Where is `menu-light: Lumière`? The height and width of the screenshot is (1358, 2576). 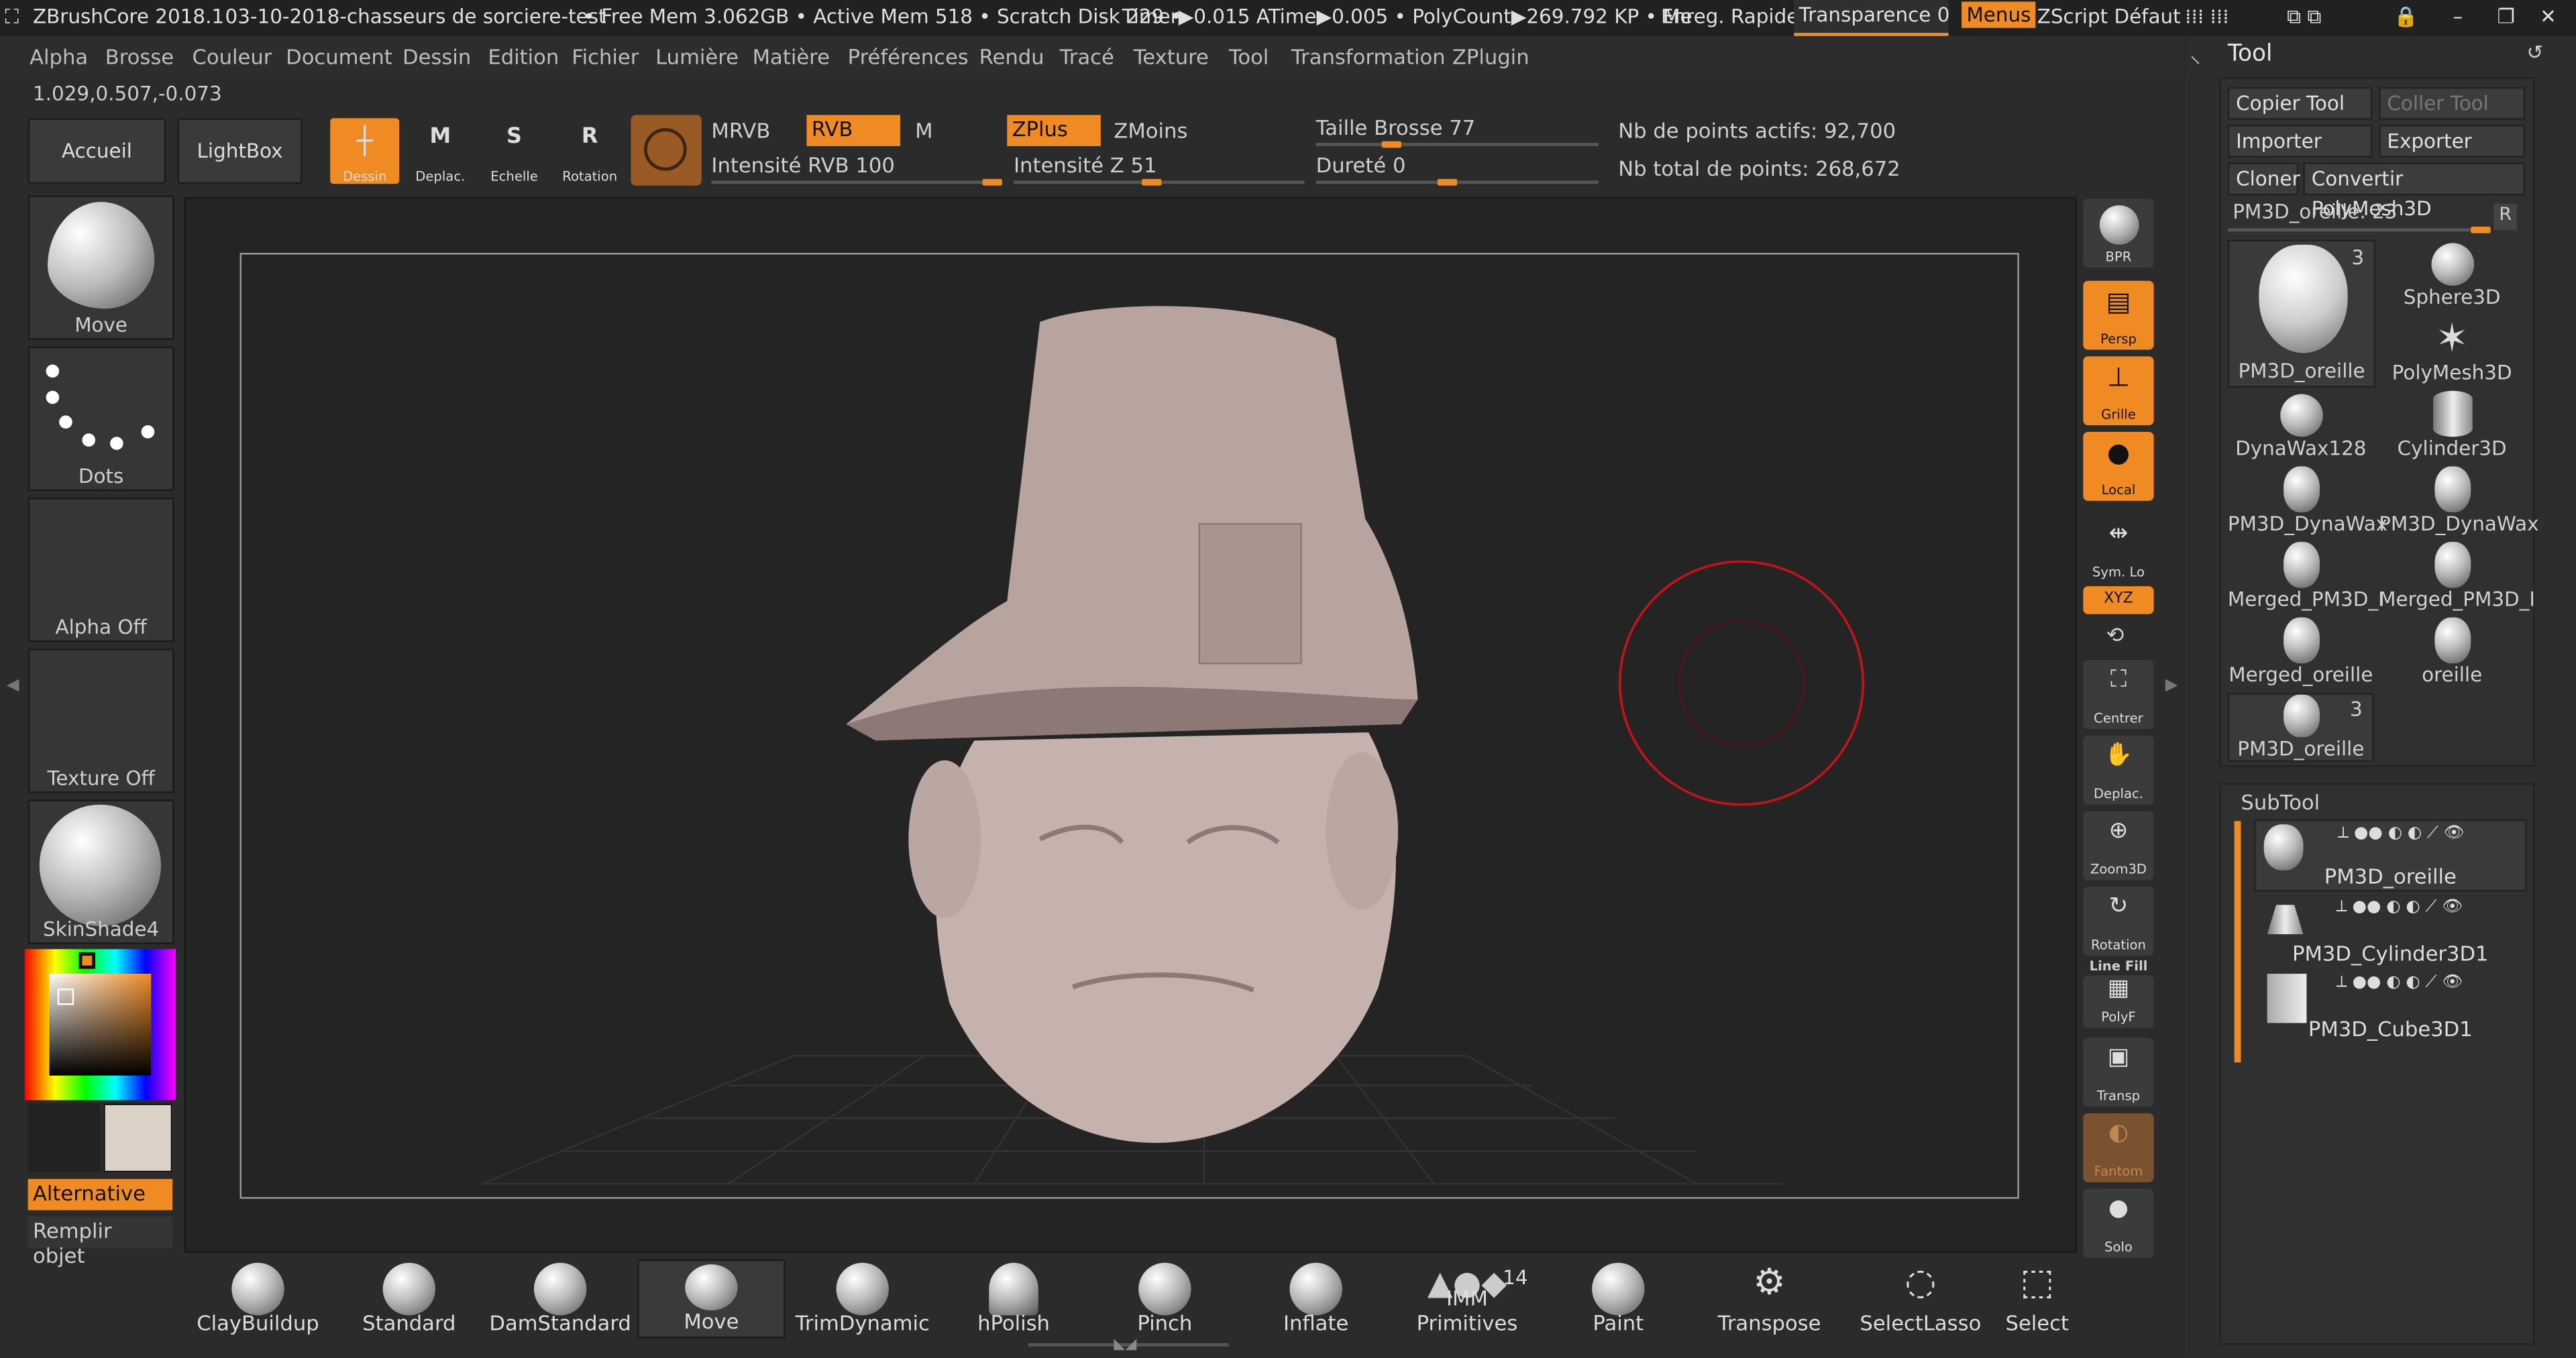
menu-light: Lumière is located at coordinates (697, 56).